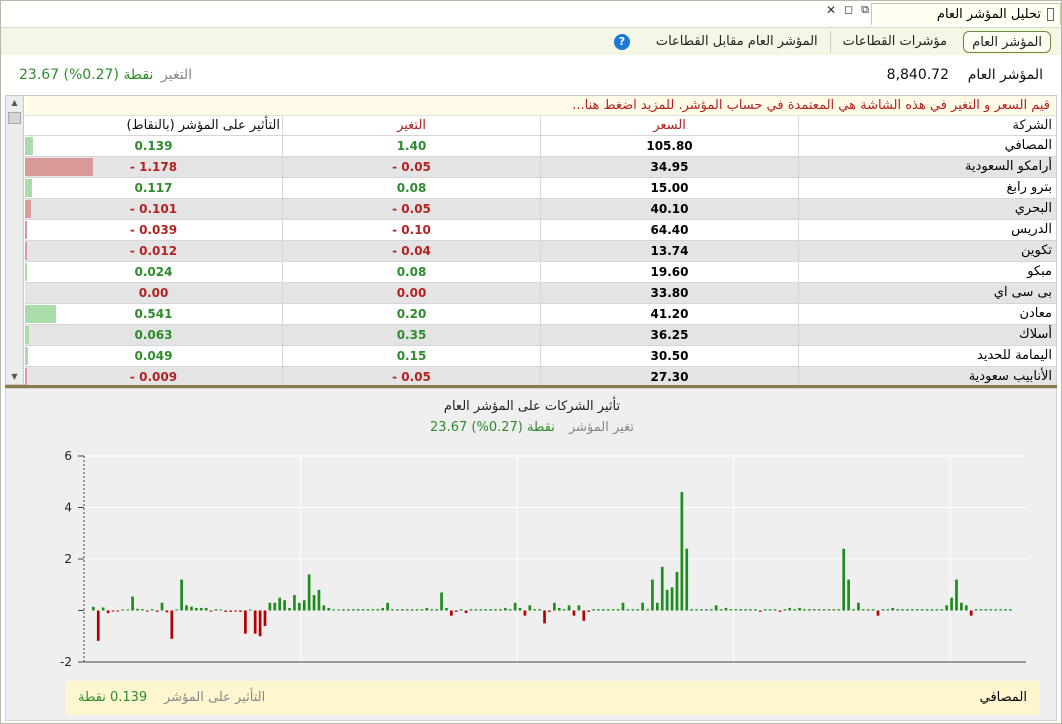 The width and height of the screenshot is (1062, 724). What do you see at coordinates (540, 314) in the screenshot?
I see `table-row: معادن 41.20 0.20 0.541` at bounding box center [540, 314].